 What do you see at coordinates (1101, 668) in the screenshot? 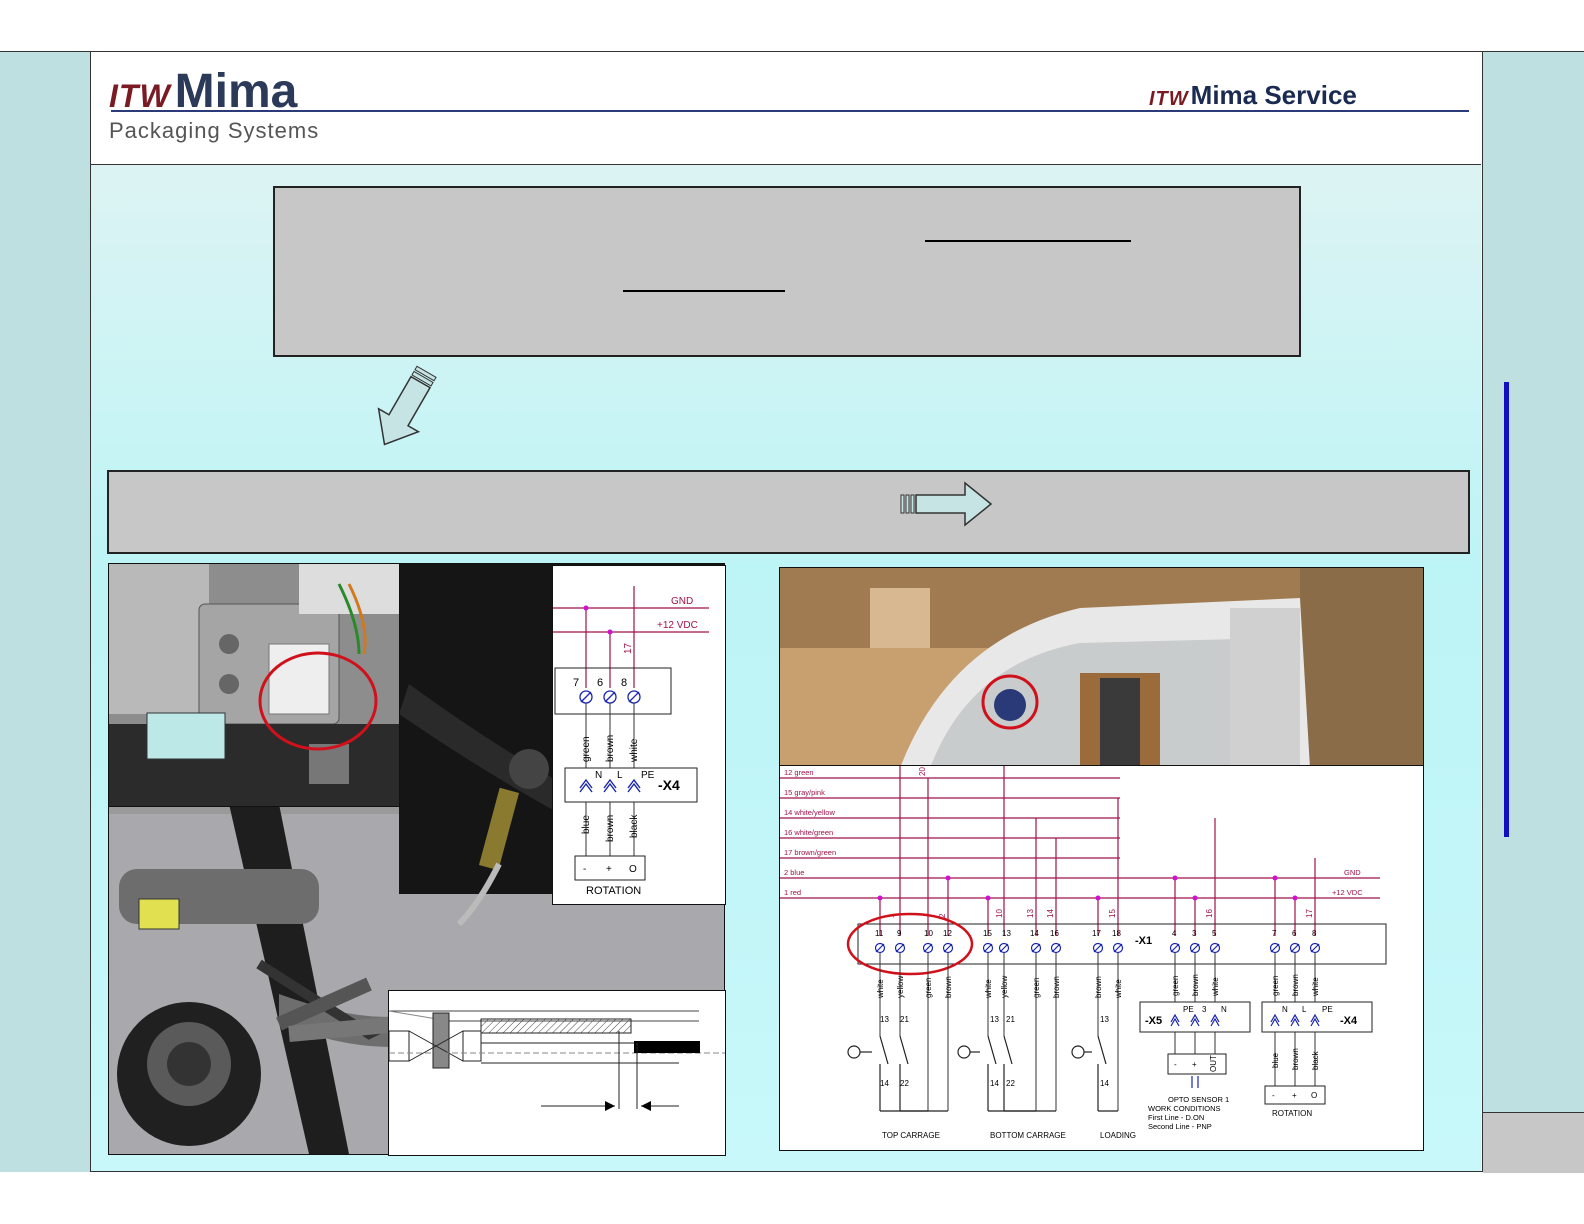
I see `machine-interior-photo` at bounding box center [1101, 668].